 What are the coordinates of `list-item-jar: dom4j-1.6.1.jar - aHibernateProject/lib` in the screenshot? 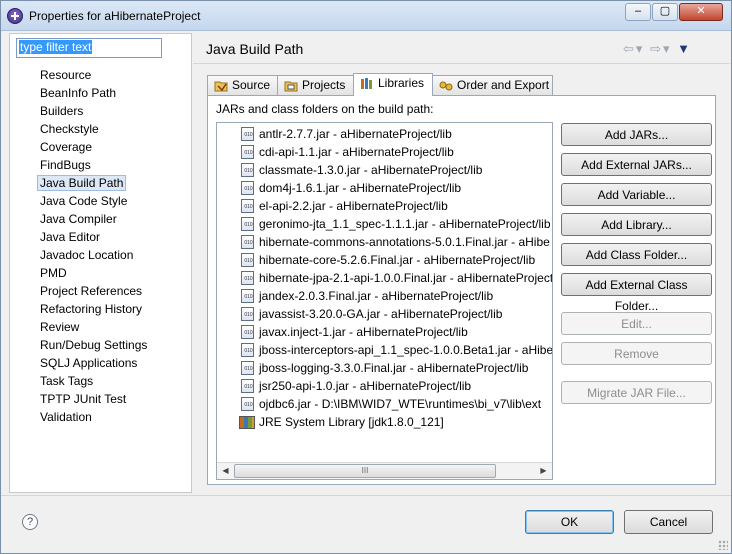 It's located at (384, 188).